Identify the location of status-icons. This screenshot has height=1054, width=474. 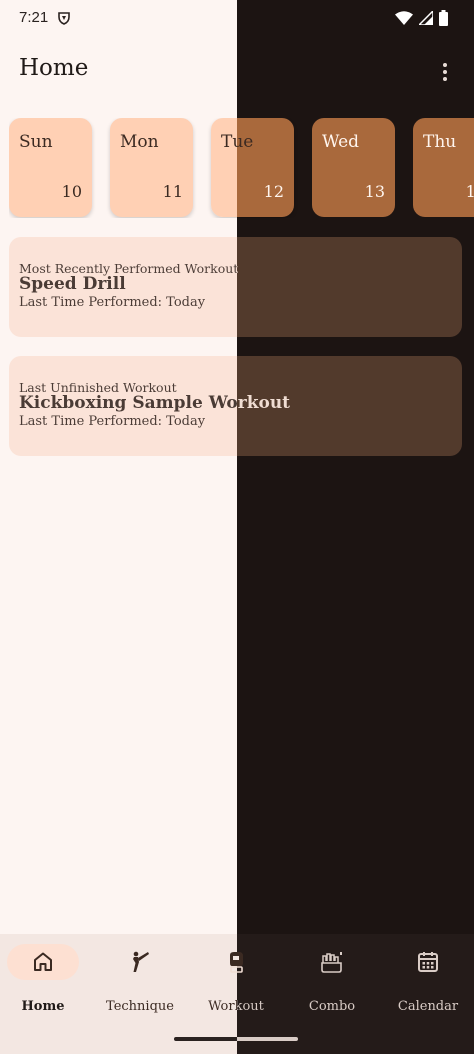
(421, 18).